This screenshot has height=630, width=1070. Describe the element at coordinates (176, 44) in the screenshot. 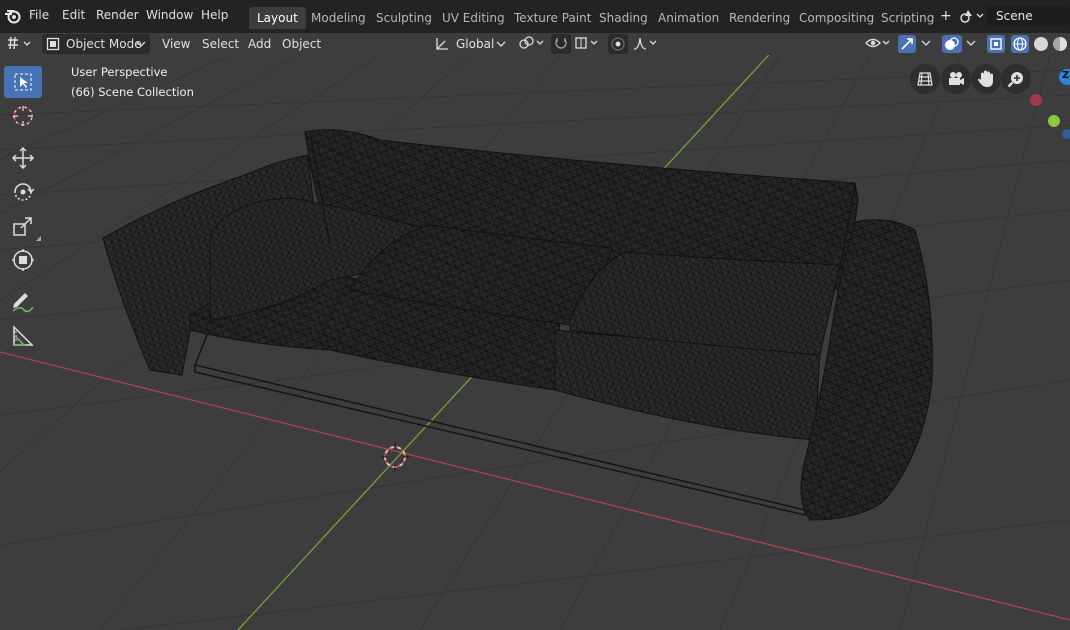

I see `menu-view: View` at that location.